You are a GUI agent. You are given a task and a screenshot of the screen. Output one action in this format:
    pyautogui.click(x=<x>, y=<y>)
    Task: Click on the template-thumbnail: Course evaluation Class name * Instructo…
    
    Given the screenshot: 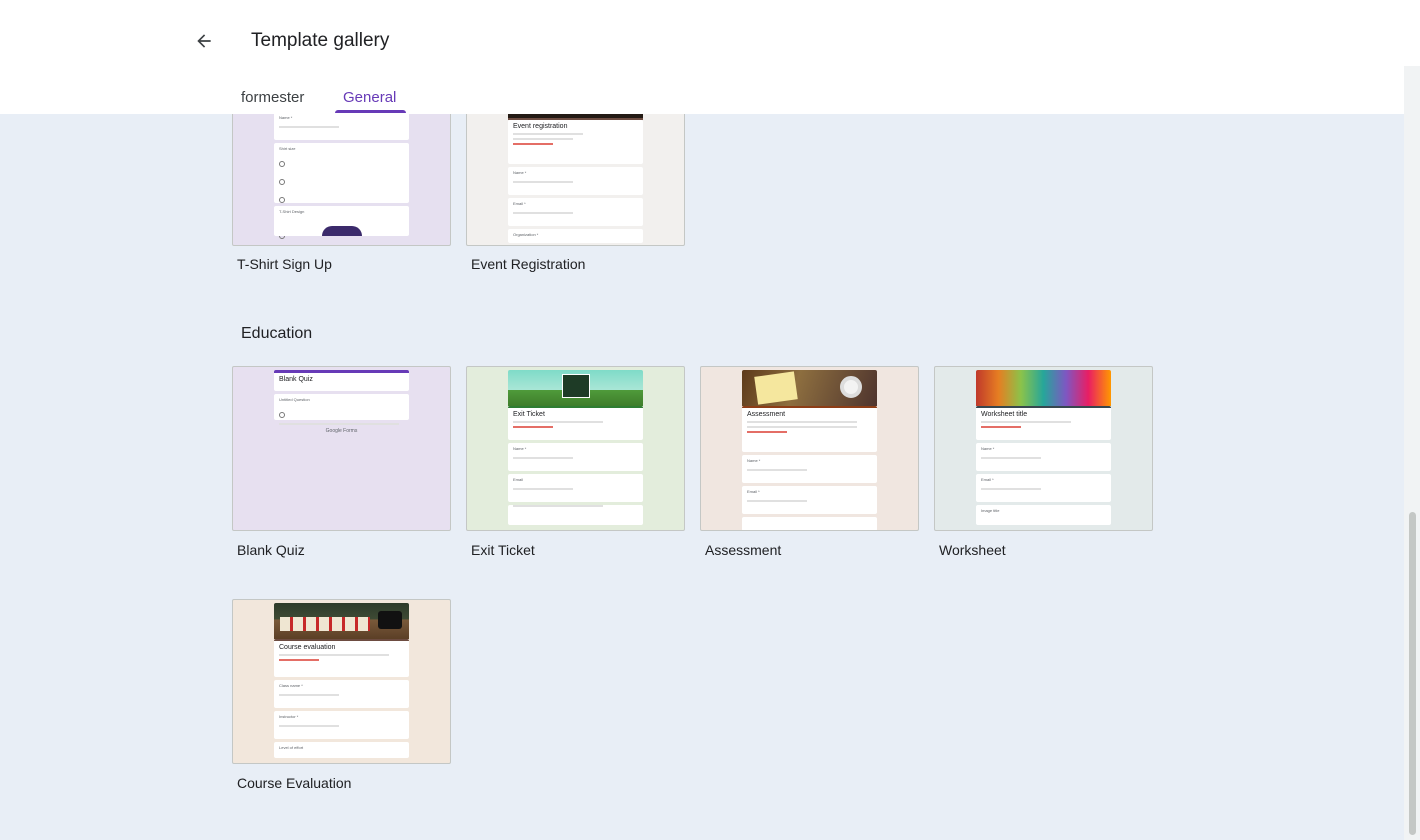 What is the action you would take?
    pyautogui.click(x=341, y=682)
    